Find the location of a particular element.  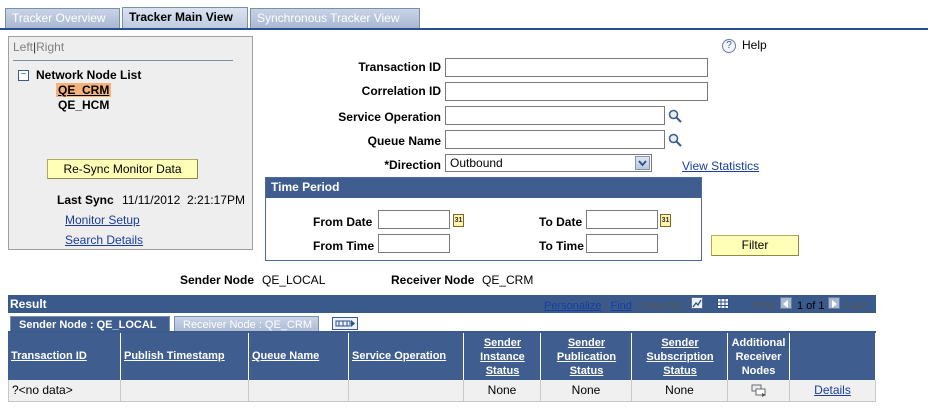

col-queue-name: Queue Name is located at coordinates (299, 356).